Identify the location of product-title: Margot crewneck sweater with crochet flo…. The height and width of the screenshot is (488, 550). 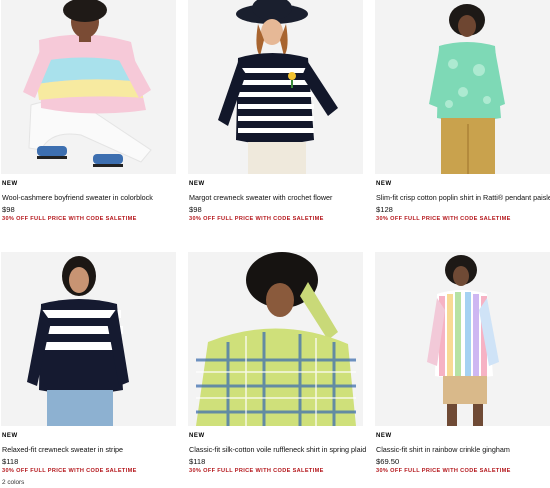
(260, 197).